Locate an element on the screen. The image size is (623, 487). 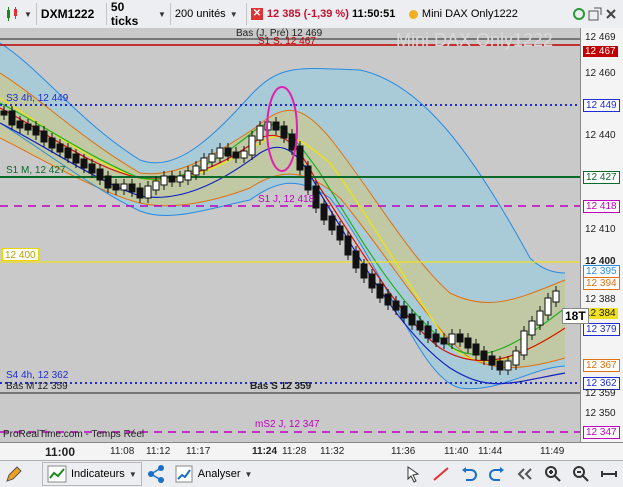
s1-s-label: S1 S, 12 467 is located at coordinates (287, 41).